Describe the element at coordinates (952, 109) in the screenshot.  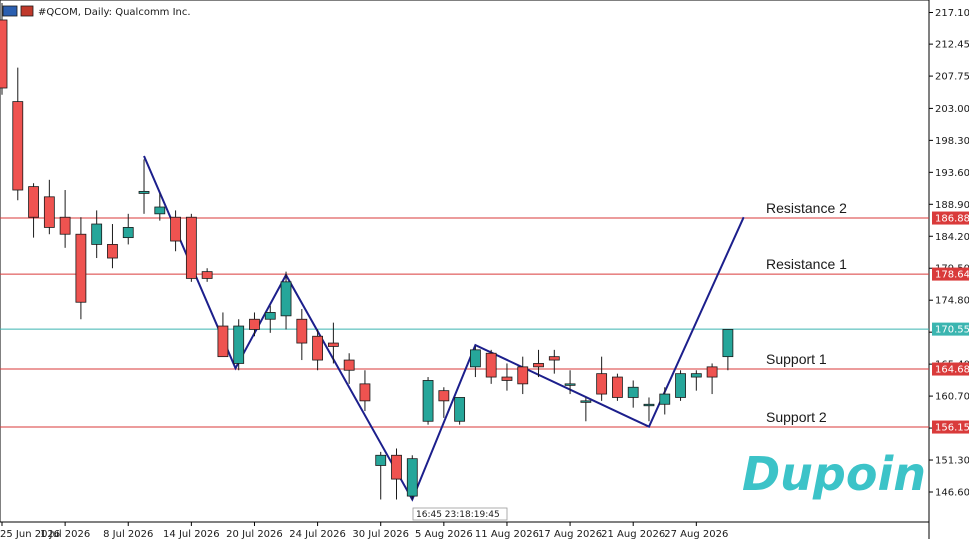
I see `y-tick-label: 203.00` at that location.